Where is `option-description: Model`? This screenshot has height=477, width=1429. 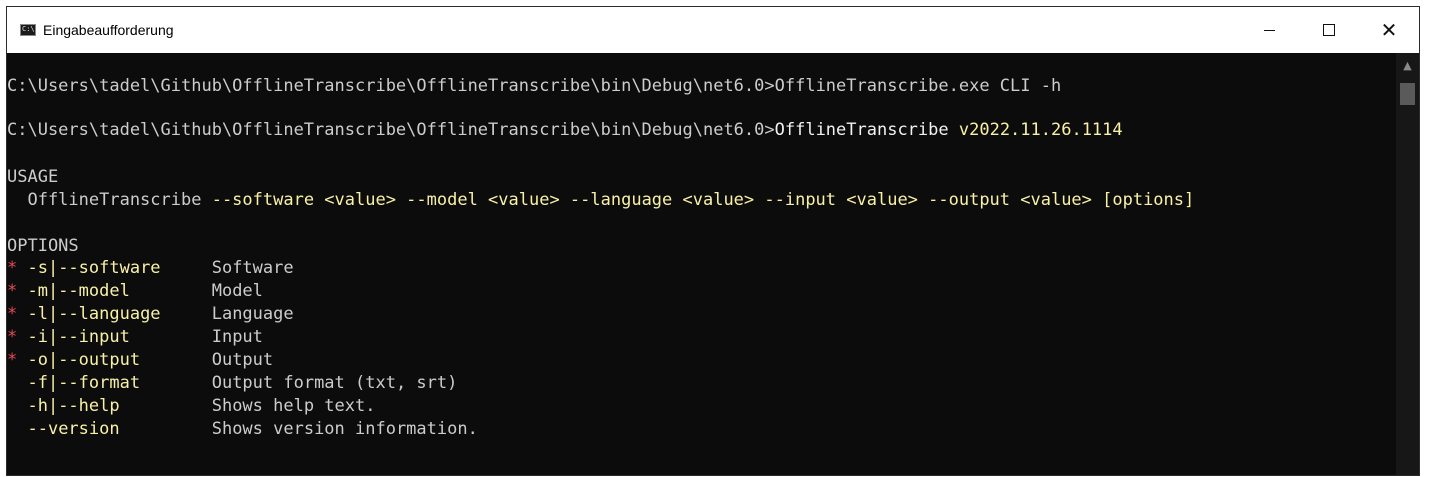
option-description: Model is located at coordinates (237, 291).